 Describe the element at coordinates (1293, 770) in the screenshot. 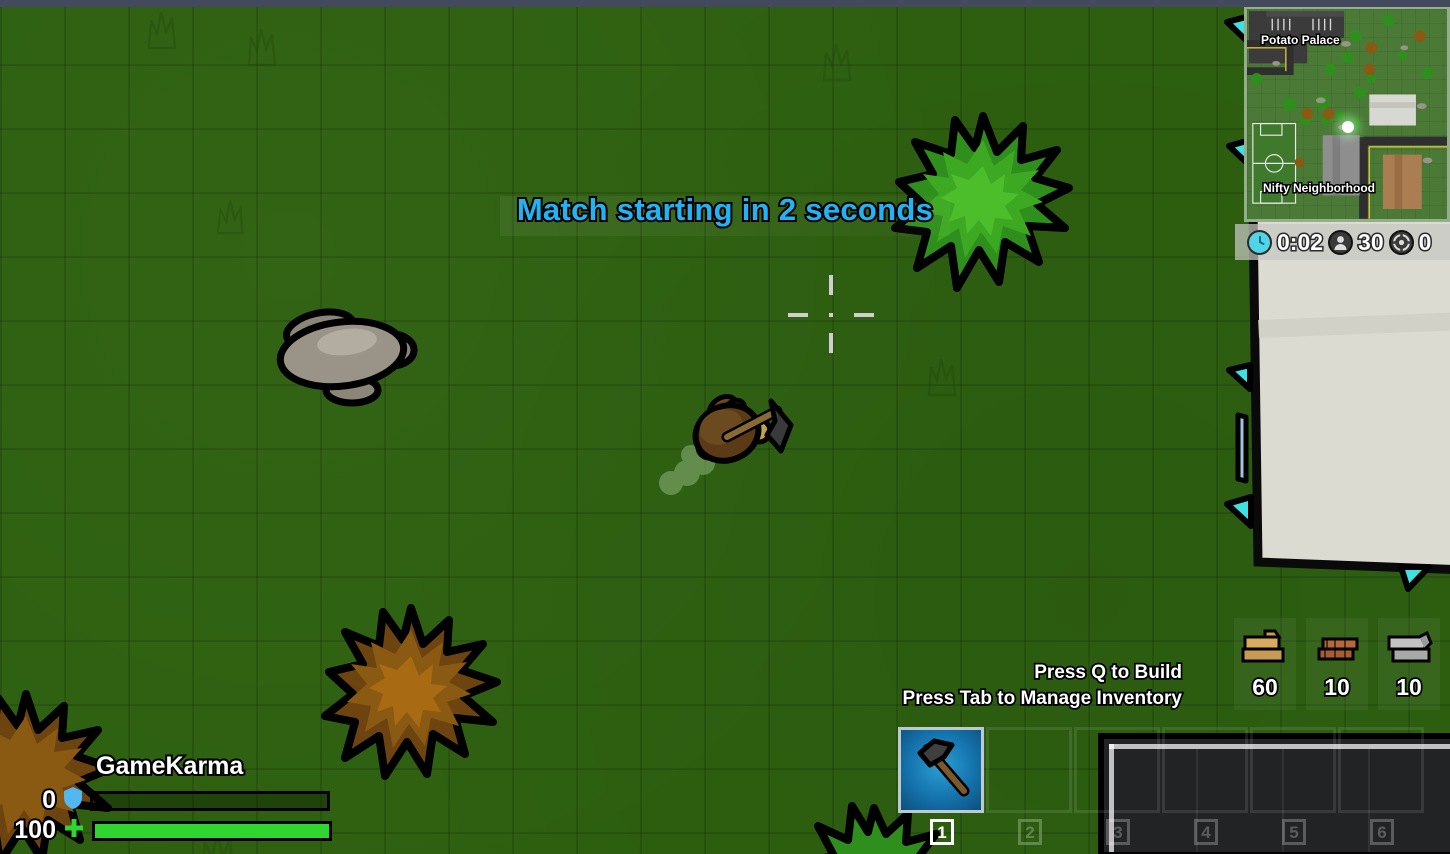

I see `hotbar-slot-5-box` at that location.